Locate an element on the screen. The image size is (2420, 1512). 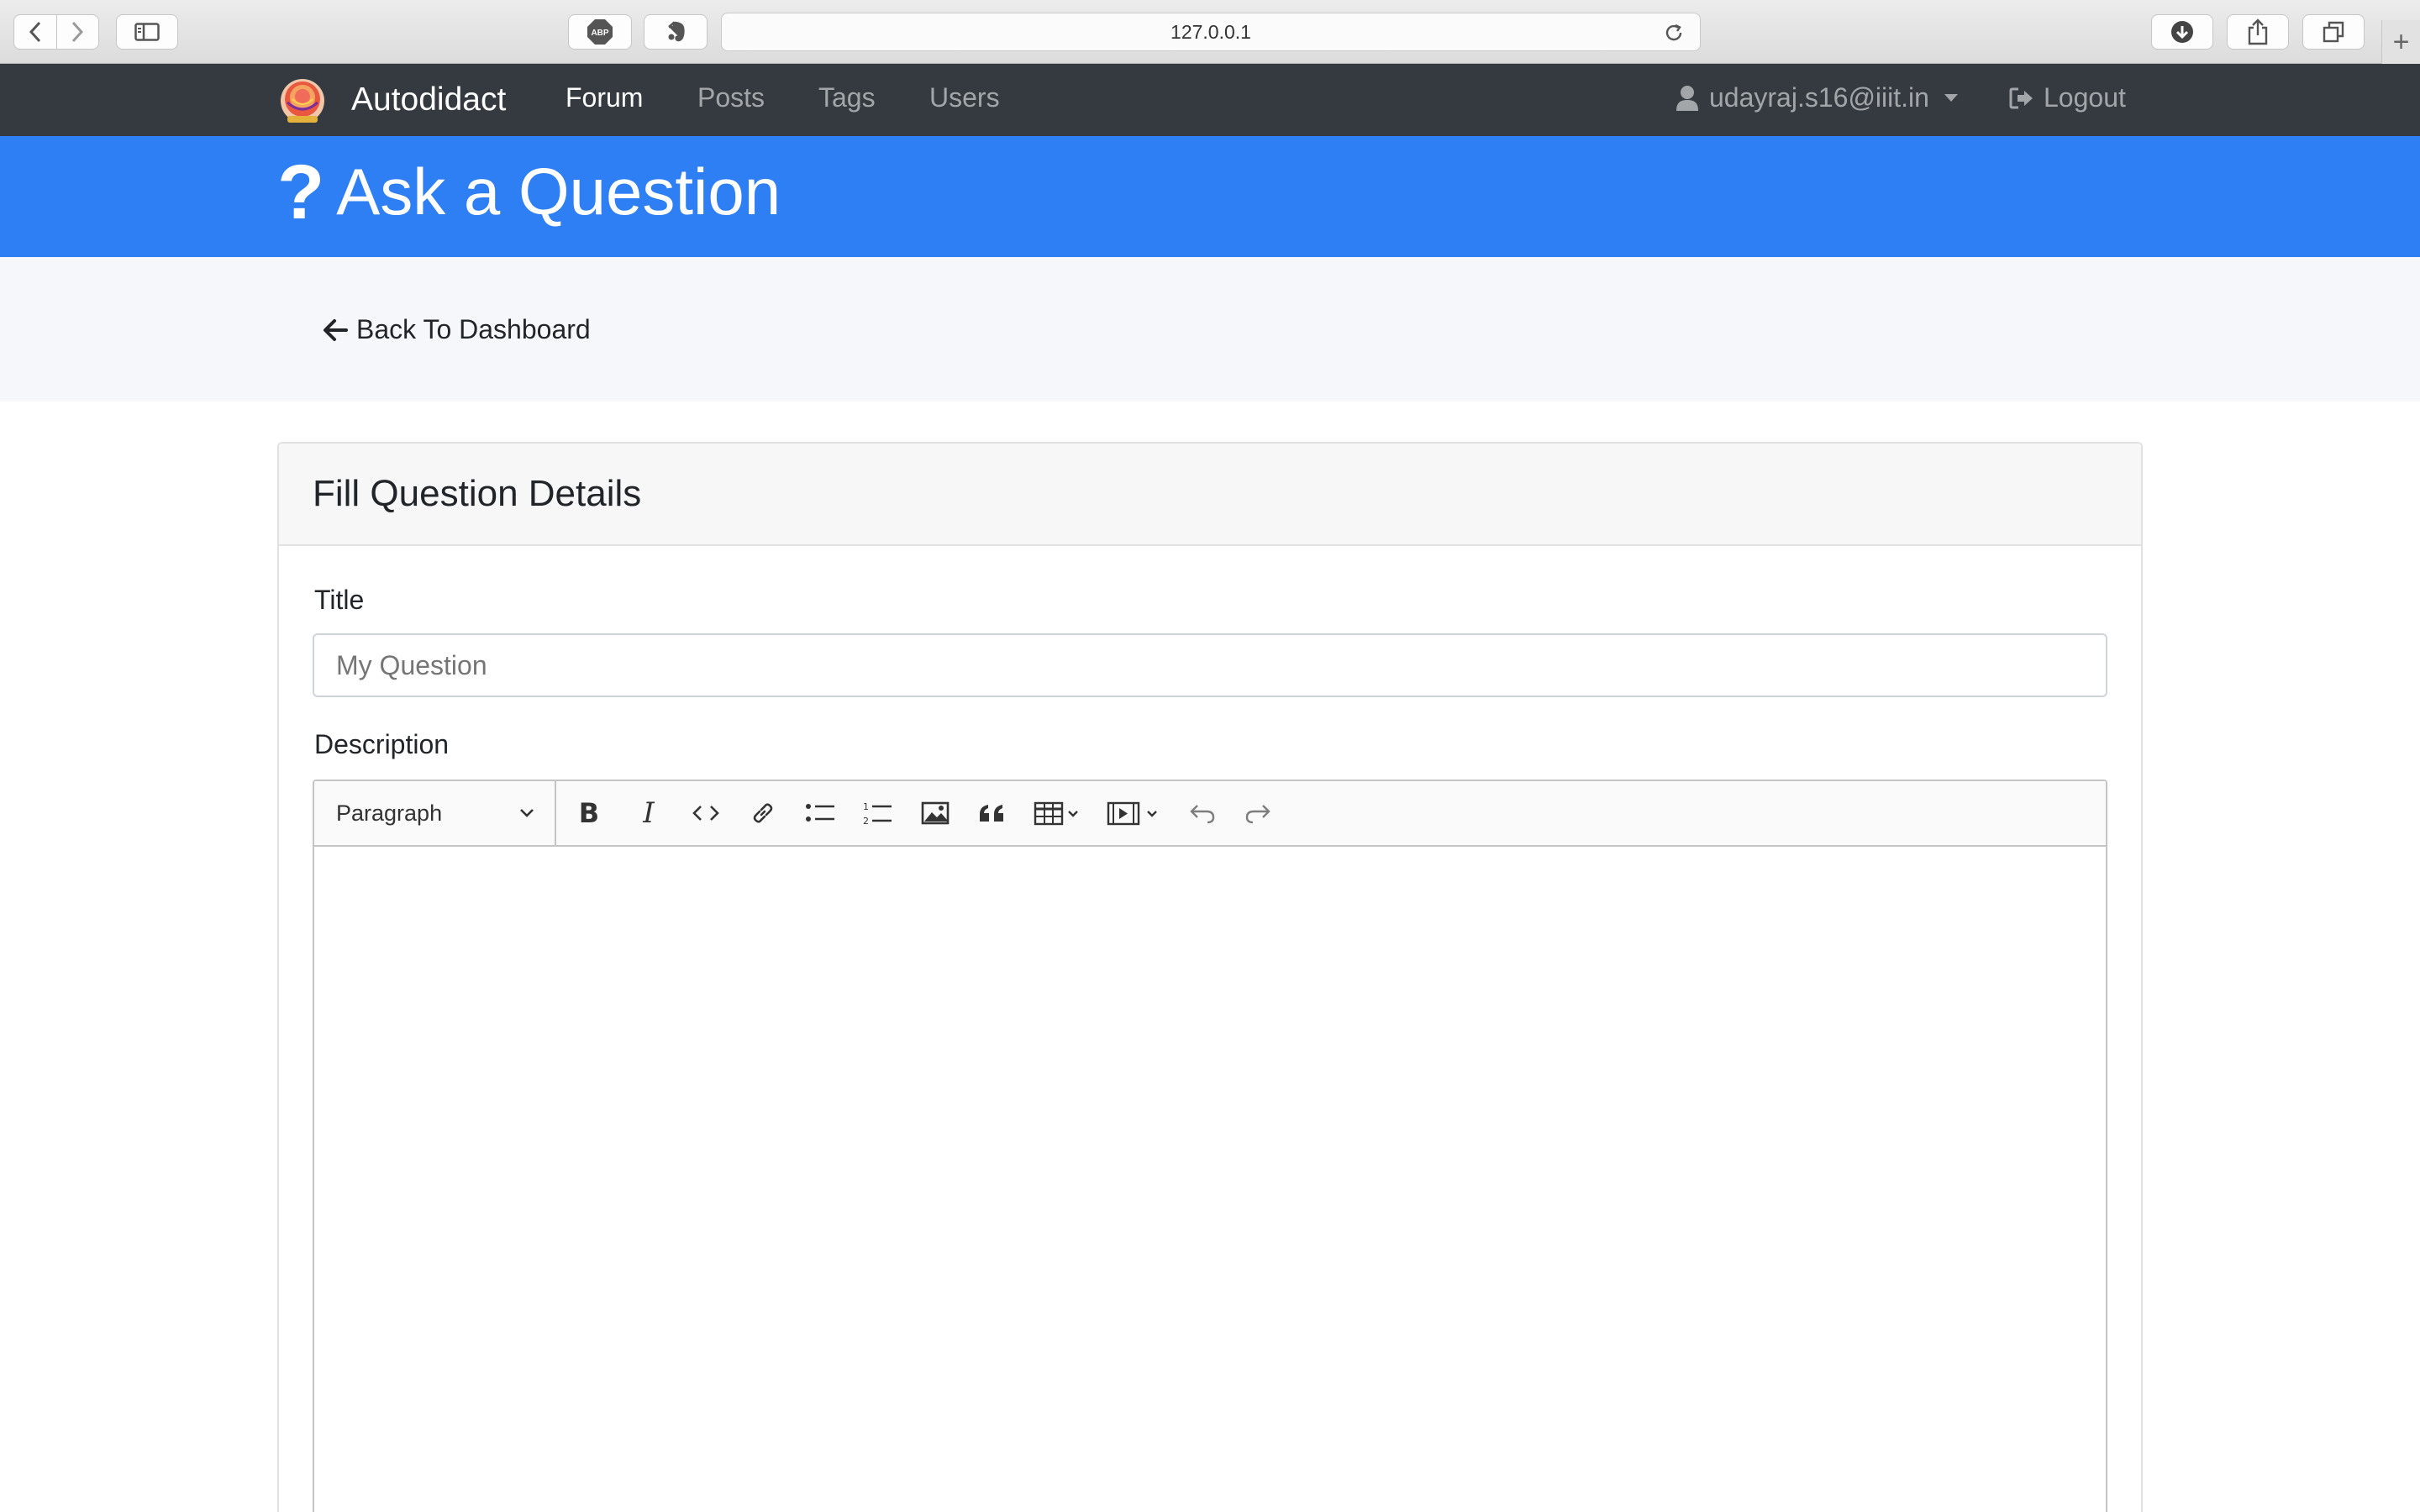
share-icon is located at coordinates (2258, 31).